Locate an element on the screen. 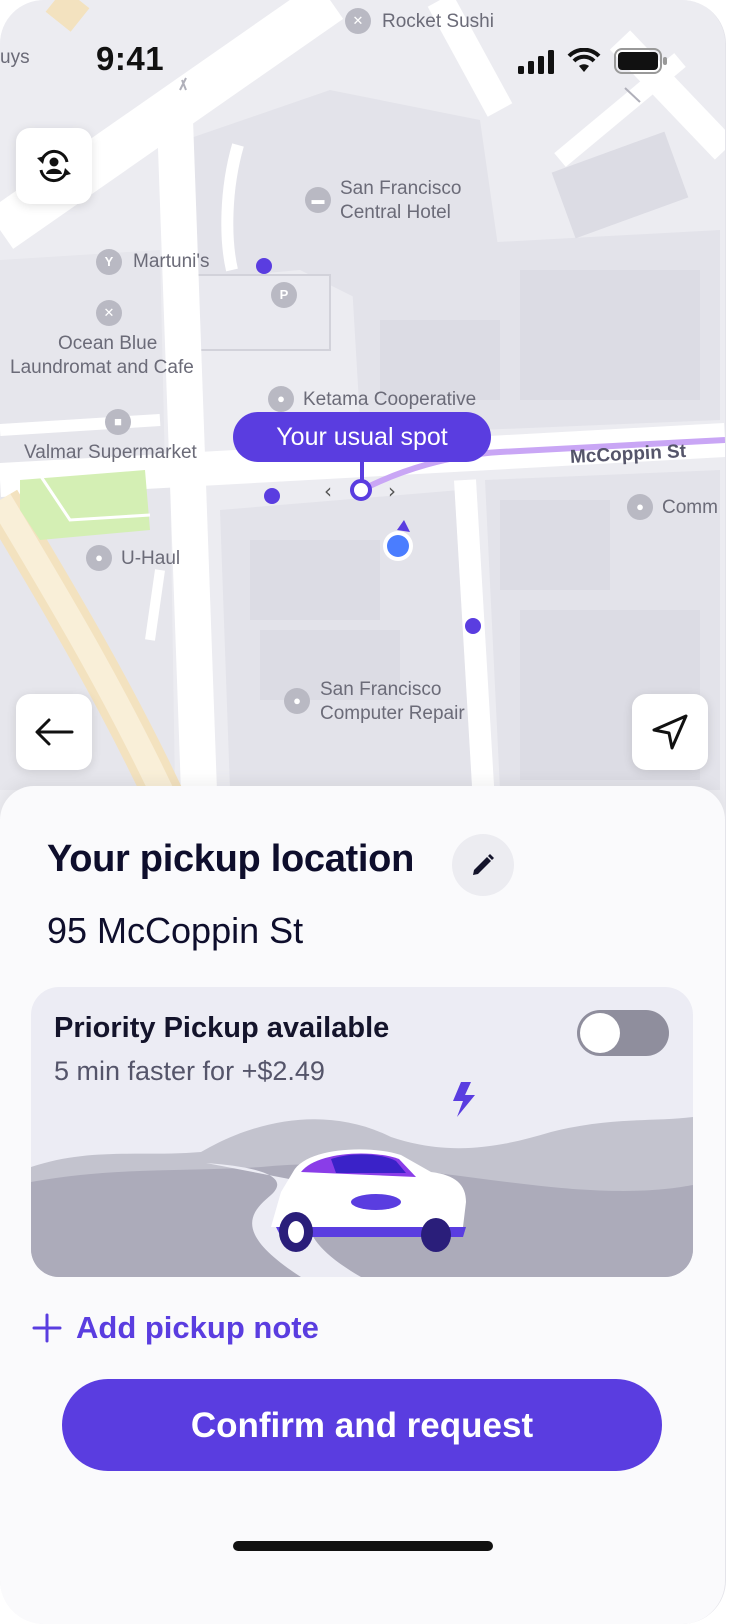 This screenshot has width=750, height=1624. map-label-ketama: Ketama Cooperative is located at coordinates (389, 400).